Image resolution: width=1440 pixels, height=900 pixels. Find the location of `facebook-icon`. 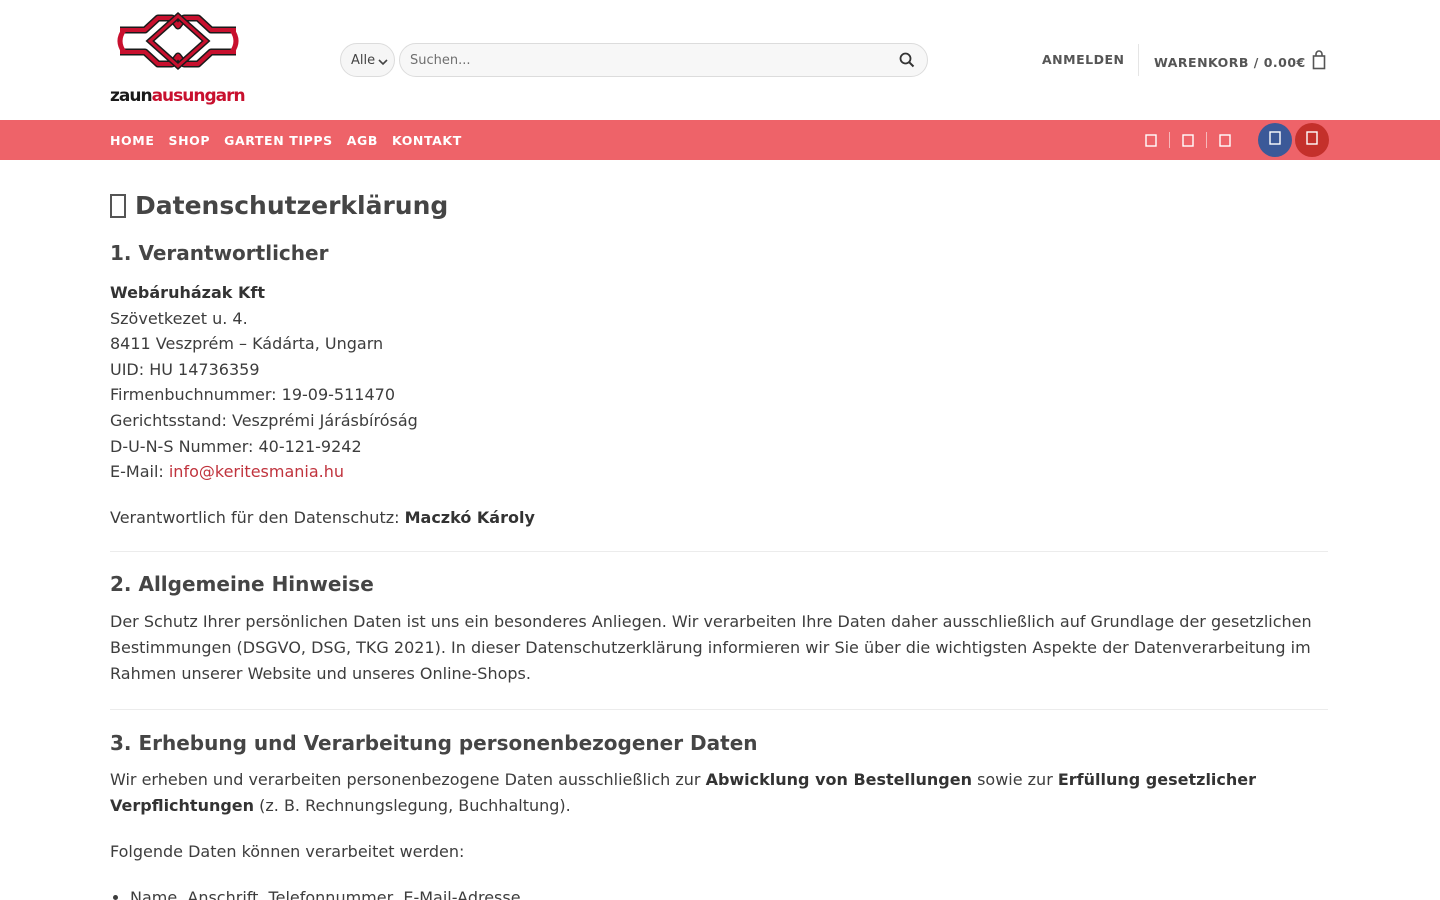

facebook-icon is located at coordinates (1275, 140).